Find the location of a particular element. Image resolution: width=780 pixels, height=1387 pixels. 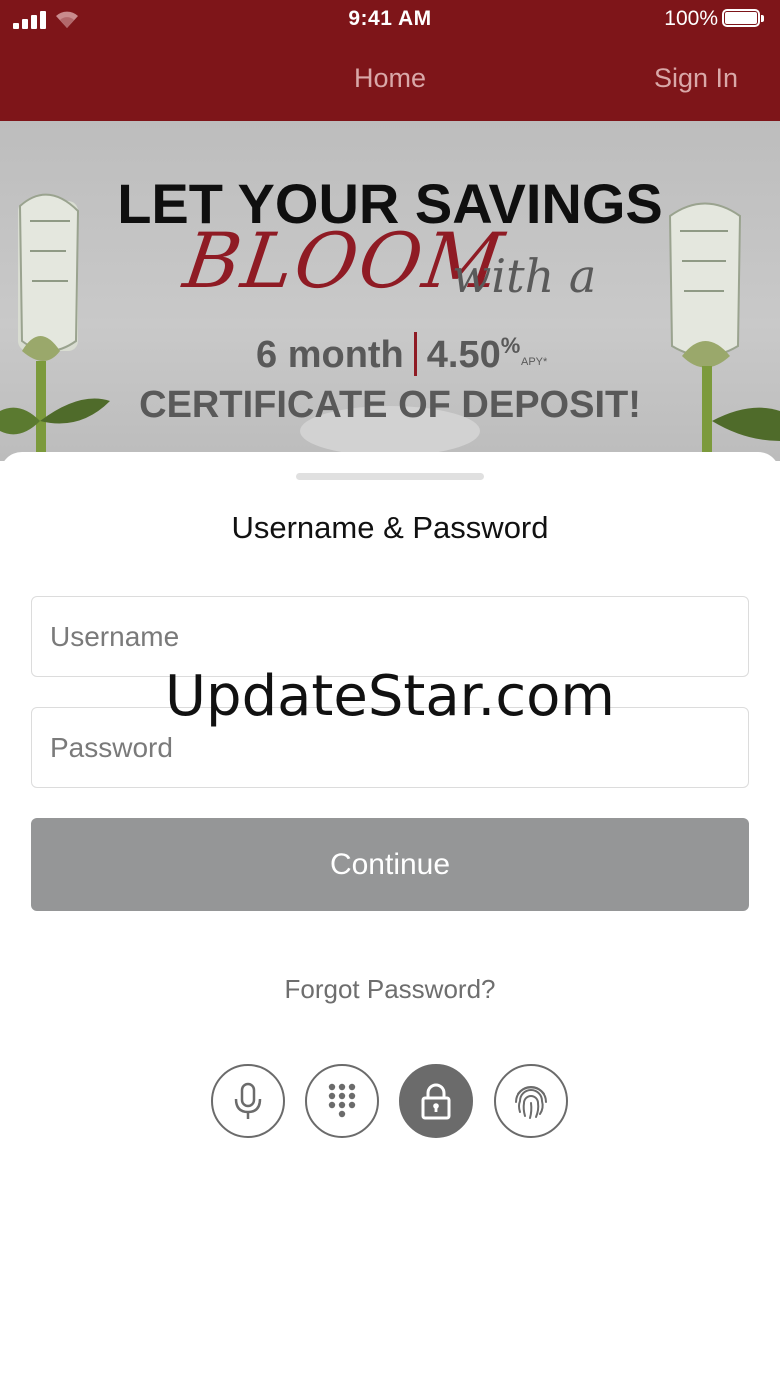

auth-method-selector is located at coordinates (390, 1103).